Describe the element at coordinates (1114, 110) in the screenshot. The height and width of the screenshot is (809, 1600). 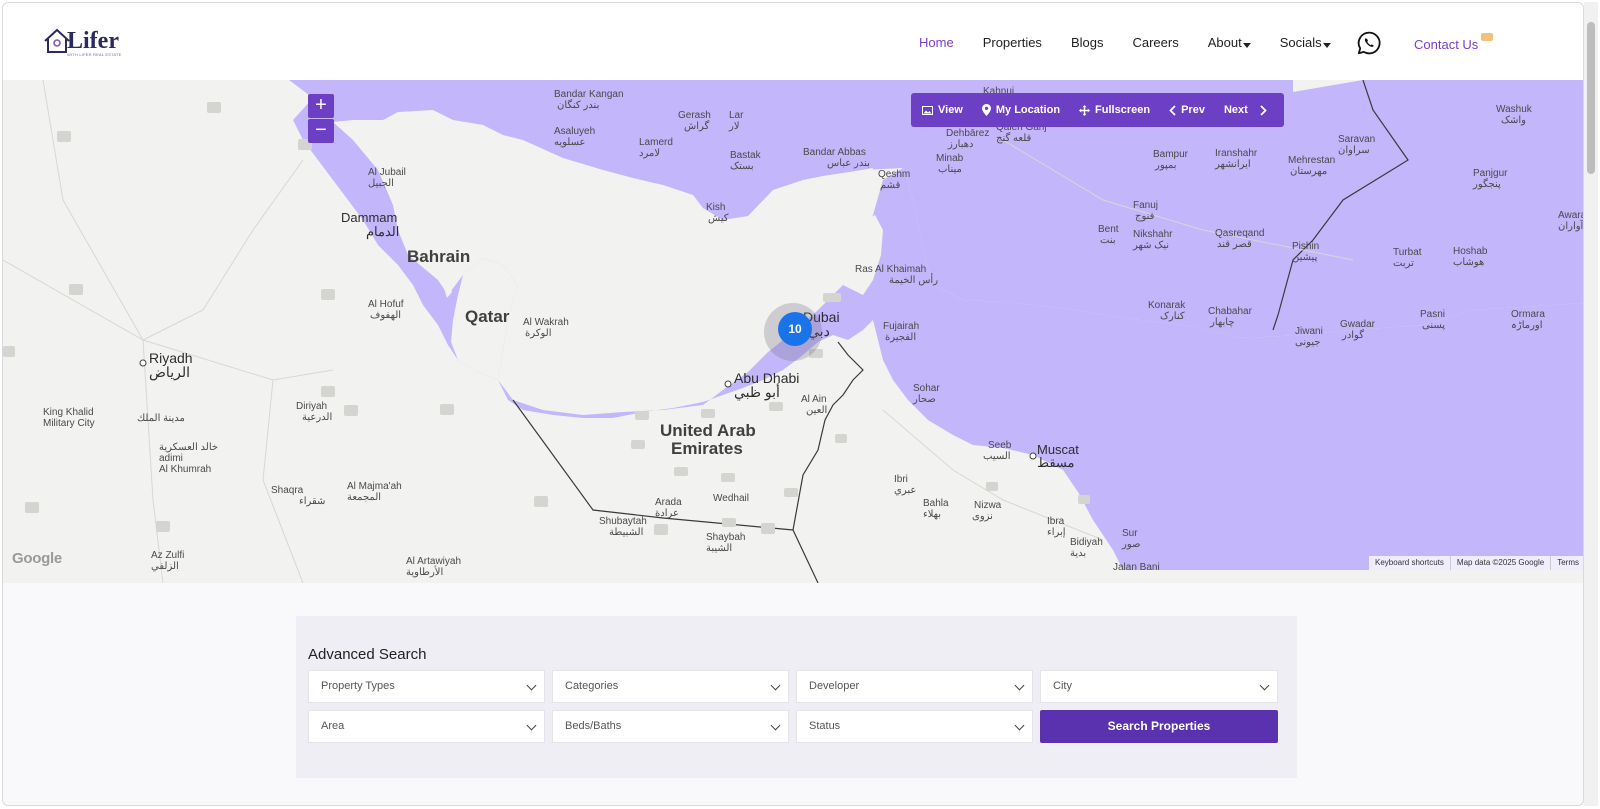
I see `fullscreen-button: Fullscreen` at that location.